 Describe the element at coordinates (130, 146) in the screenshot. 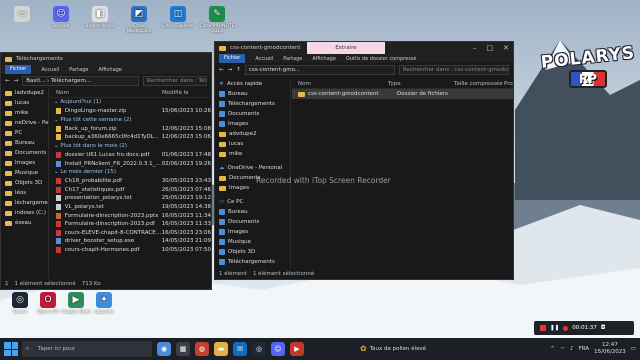

I see `group-header: ⌄ Plus tôt dans le mois (2)` at that location.